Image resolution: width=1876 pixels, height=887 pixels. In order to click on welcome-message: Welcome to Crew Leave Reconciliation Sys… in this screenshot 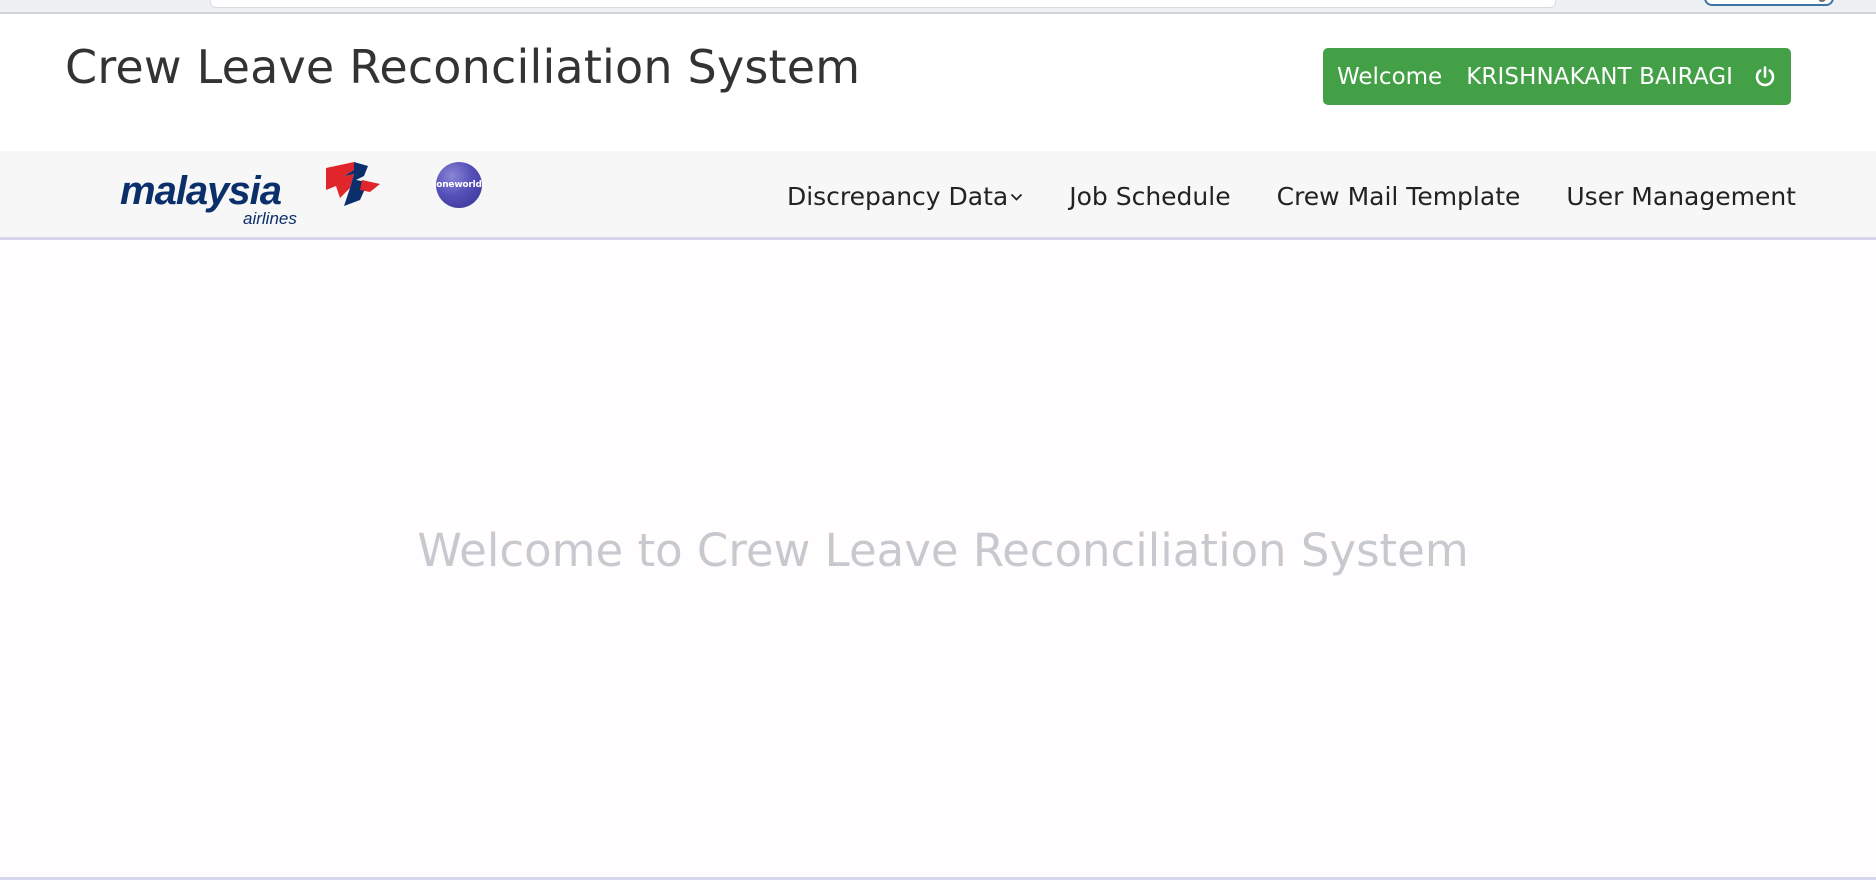, I will do `click(943, 550)`.